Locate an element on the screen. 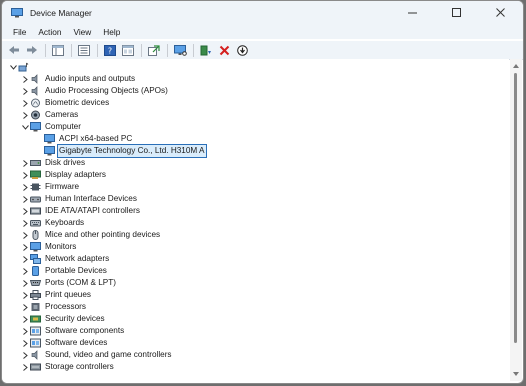 This screenshot has width=526, height=386. vertical-scrollbar is located at coordinates (516, 220).